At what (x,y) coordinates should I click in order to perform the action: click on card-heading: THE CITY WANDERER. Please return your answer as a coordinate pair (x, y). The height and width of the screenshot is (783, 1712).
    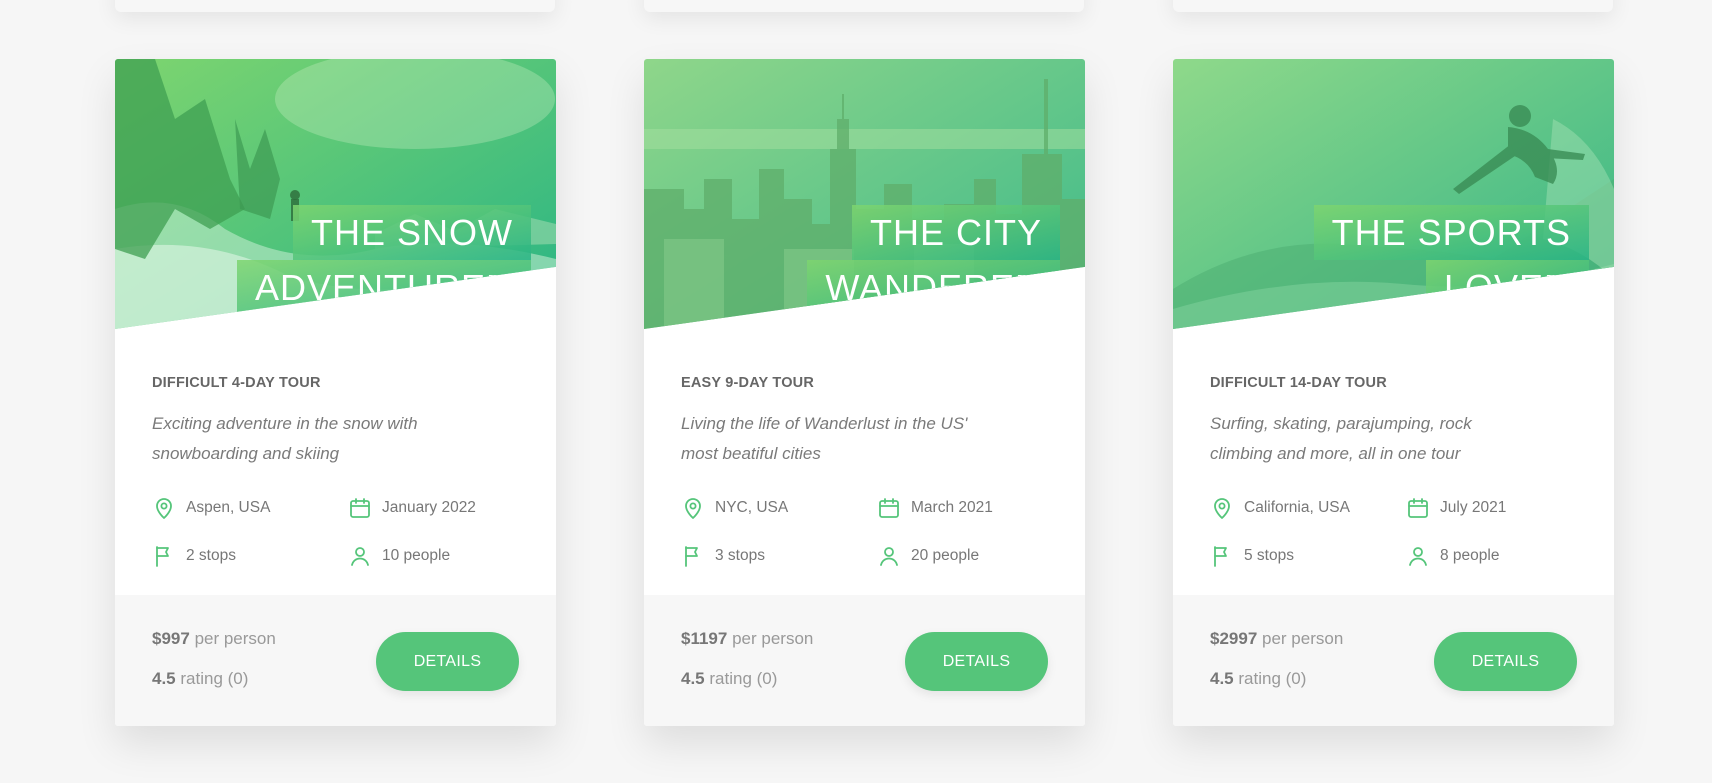
    Looking at the image, I should click on (933, 260).